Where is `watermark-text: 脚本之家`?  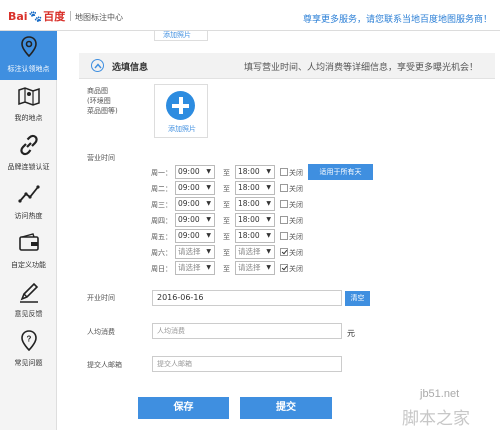 watermark-text: 脚本之家 is located at coordinates (436, 419).